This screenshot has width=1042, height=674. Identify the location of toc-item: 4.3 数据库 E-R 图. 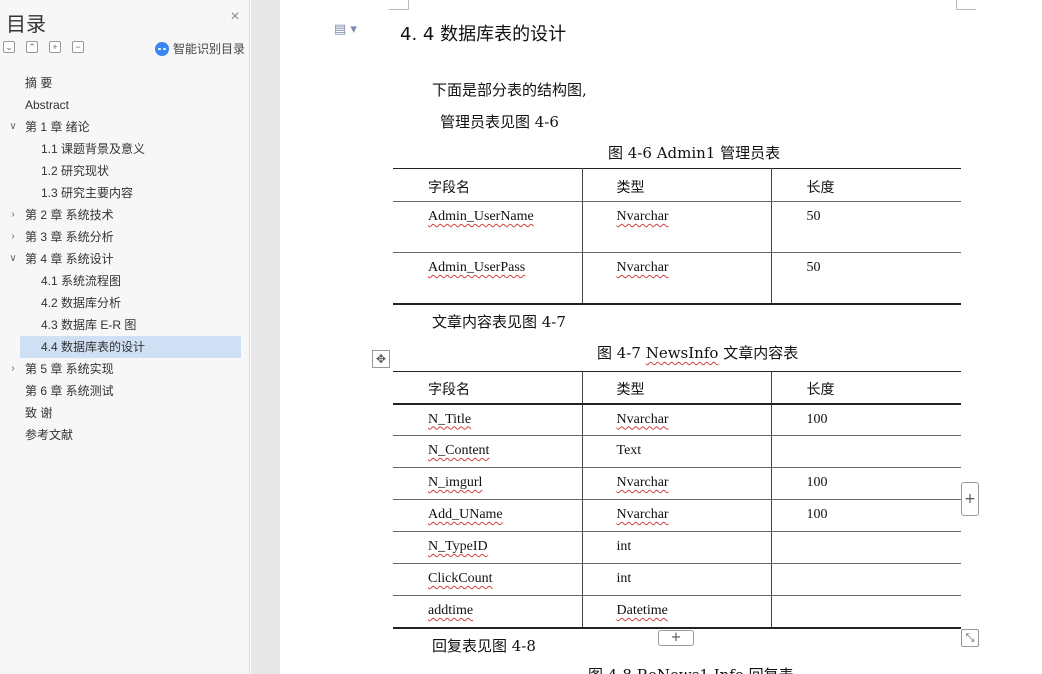
(125, 325).